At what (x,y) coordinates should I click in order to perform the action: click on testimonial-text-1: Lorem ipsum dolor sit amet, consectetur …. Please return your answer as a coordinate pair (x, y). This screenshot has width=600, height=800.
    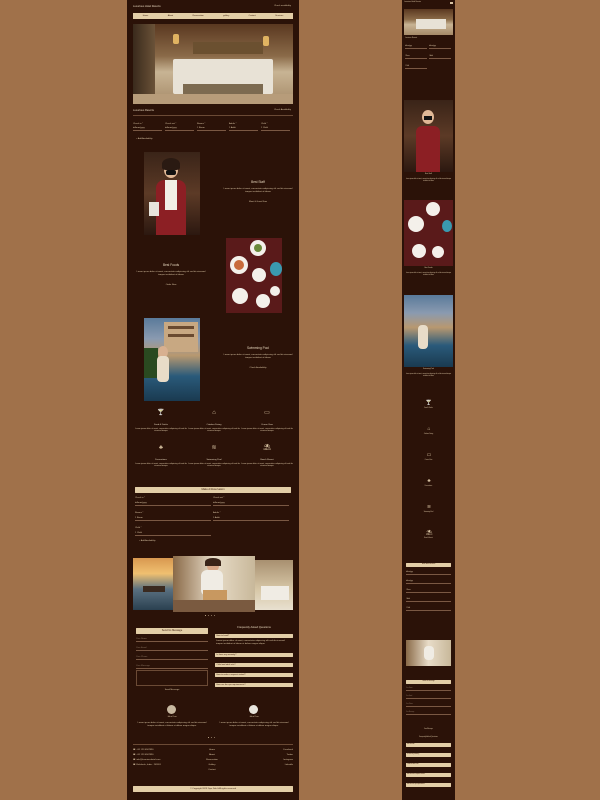
    Looking at the image, I should click on (172, 724).